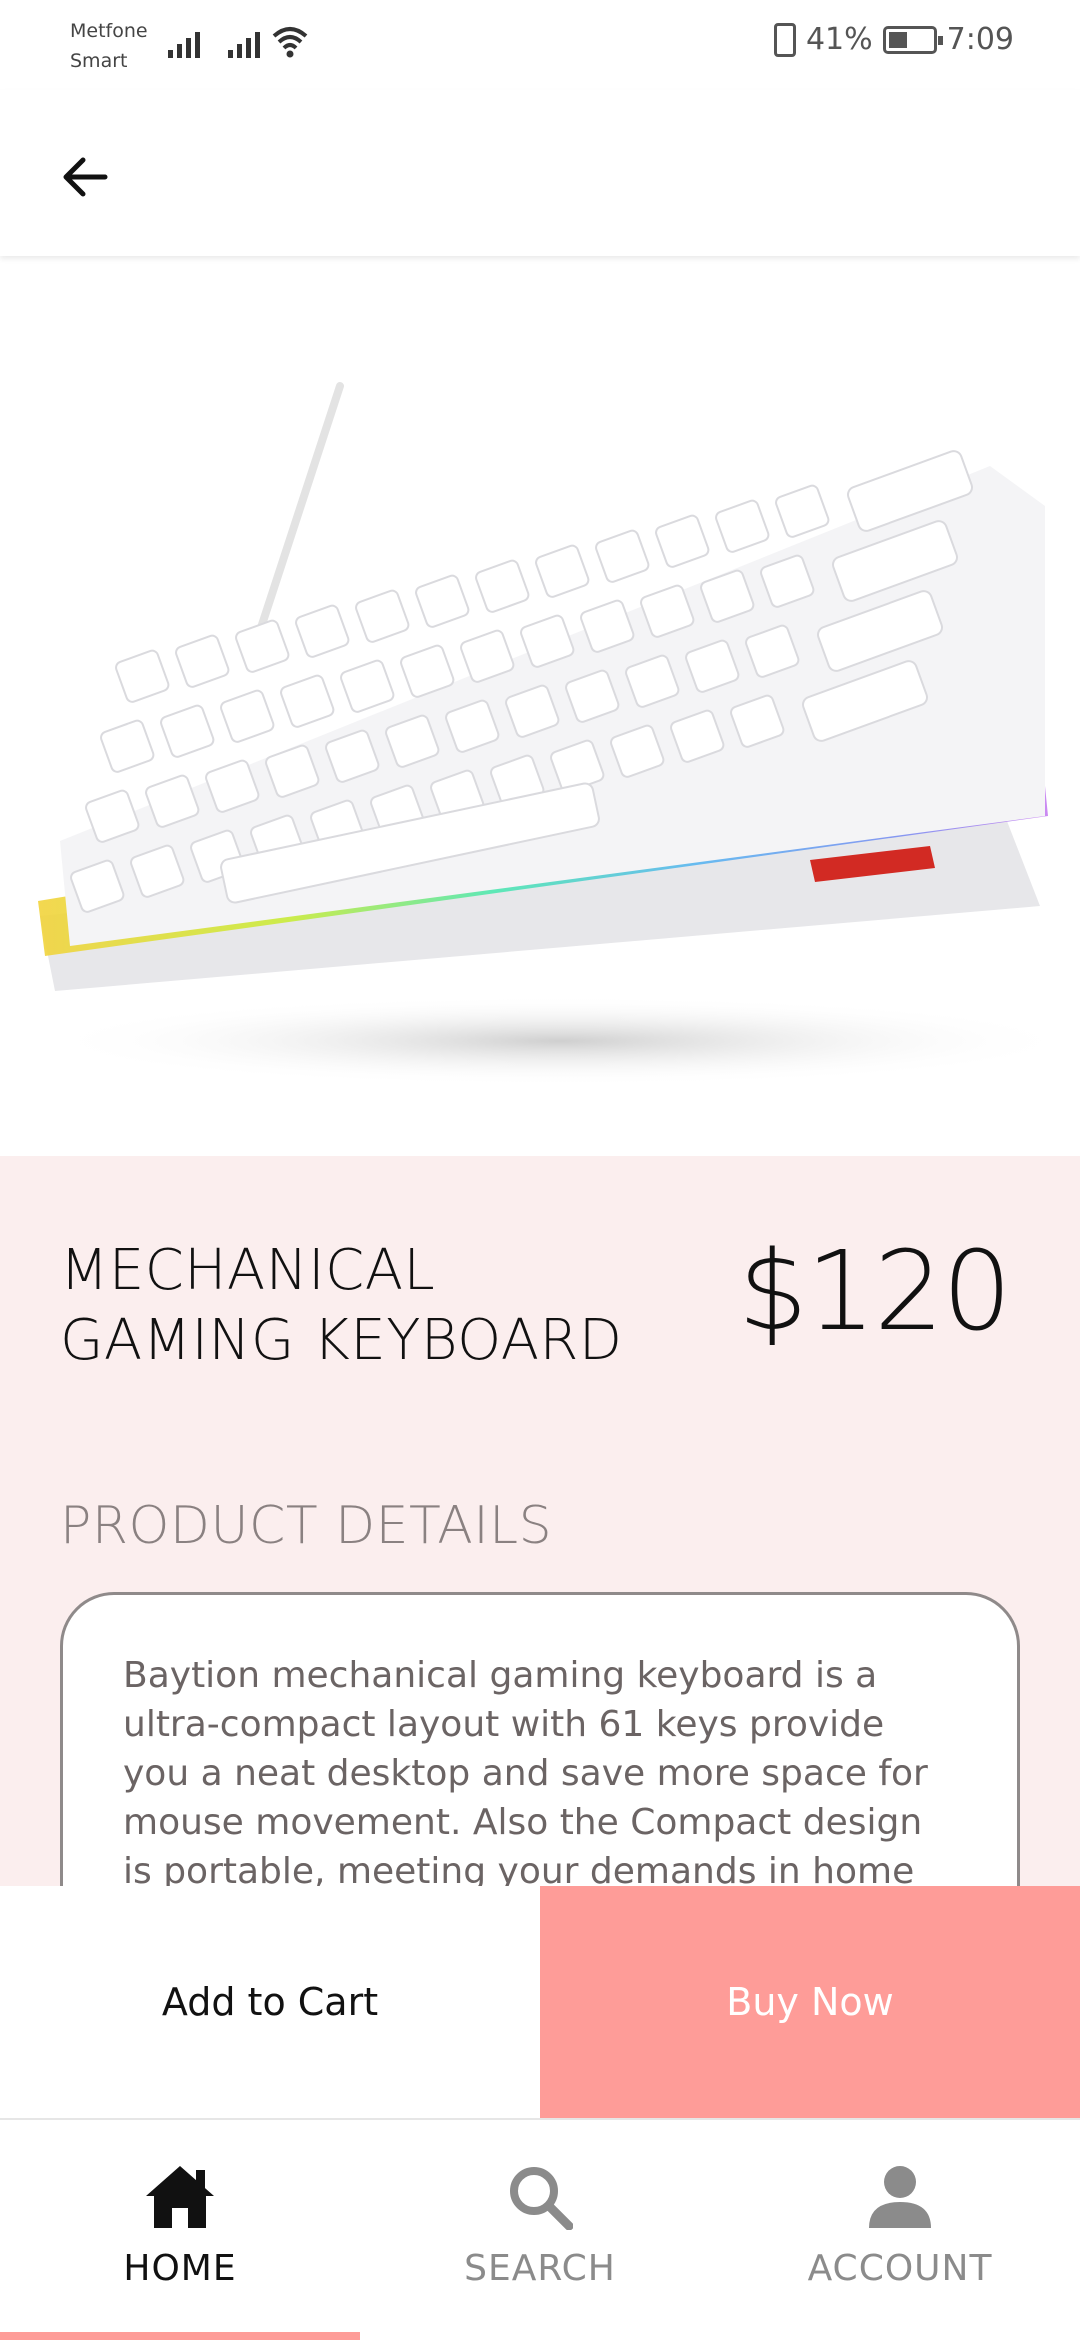 This screenshot has width=1080, height=2340. What do you see at coordinates (270, 2002) in the screenshot?
I see `add-to-cart-button: Add to Cart` at bounding box center [270, 2002].